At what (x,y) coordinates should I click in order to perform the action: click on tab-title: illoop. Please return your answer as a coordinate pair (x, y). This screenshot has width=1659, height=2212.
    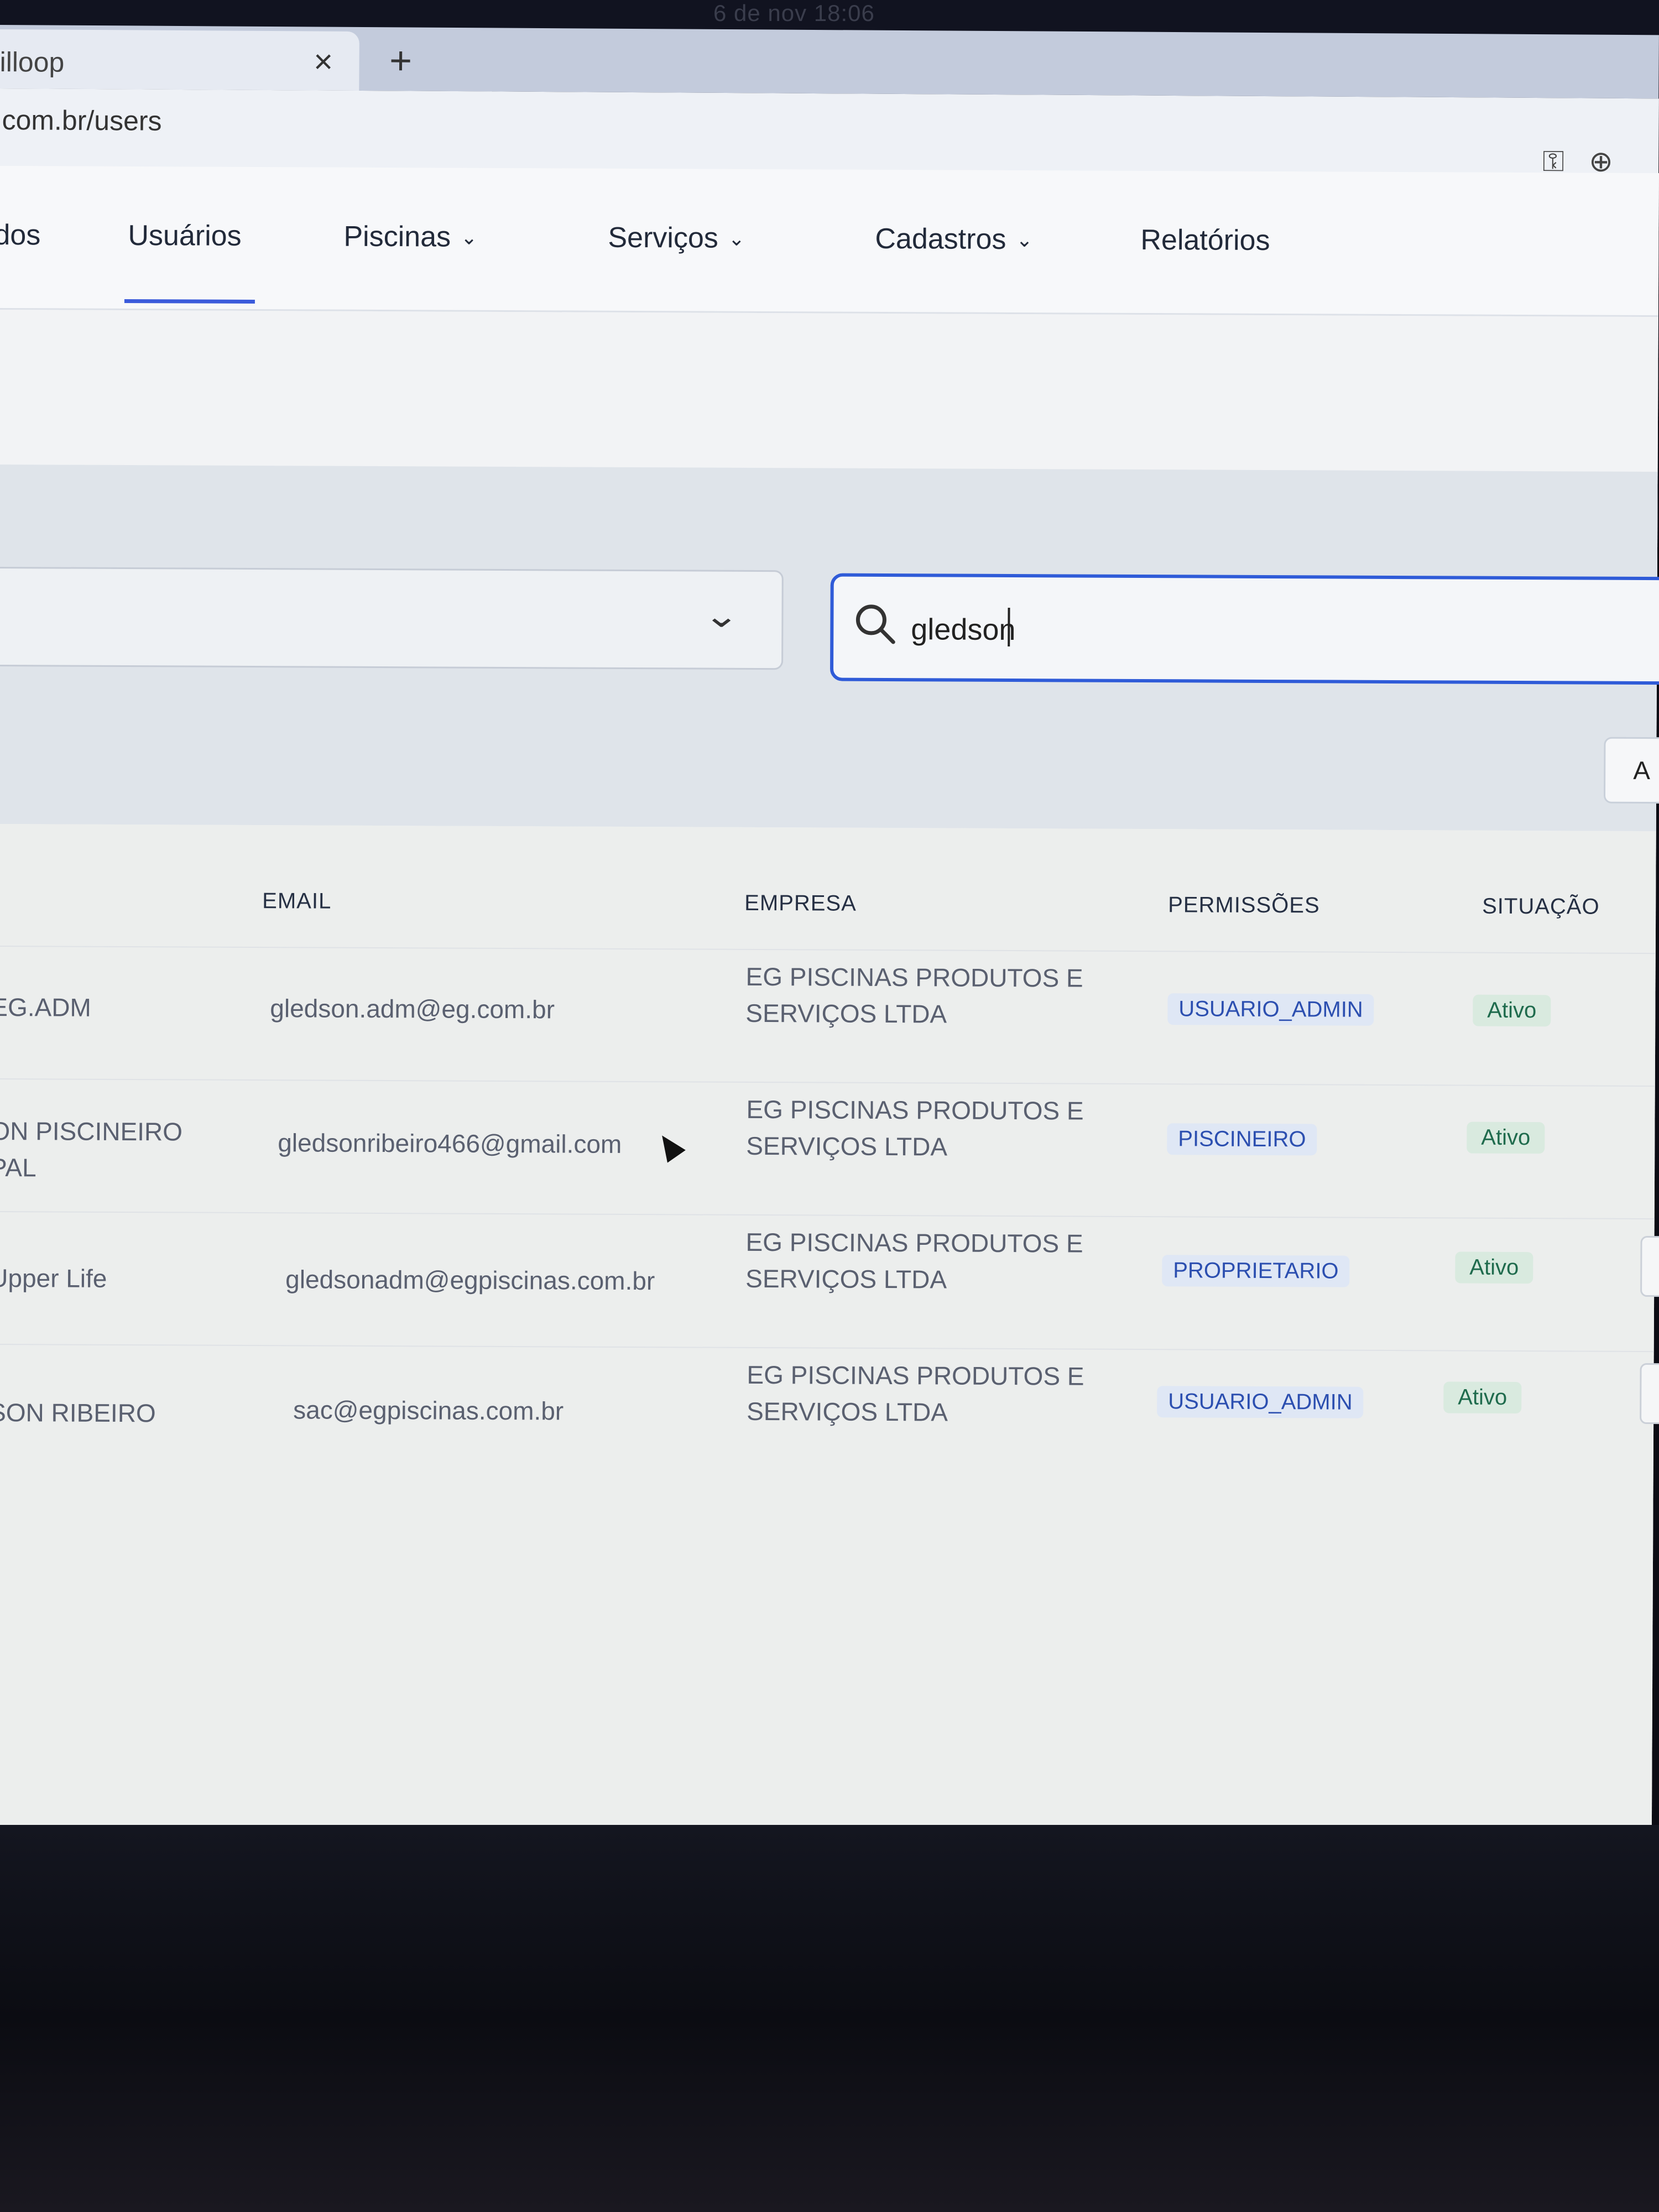
    Looking at the image, I should click on (32, 62).